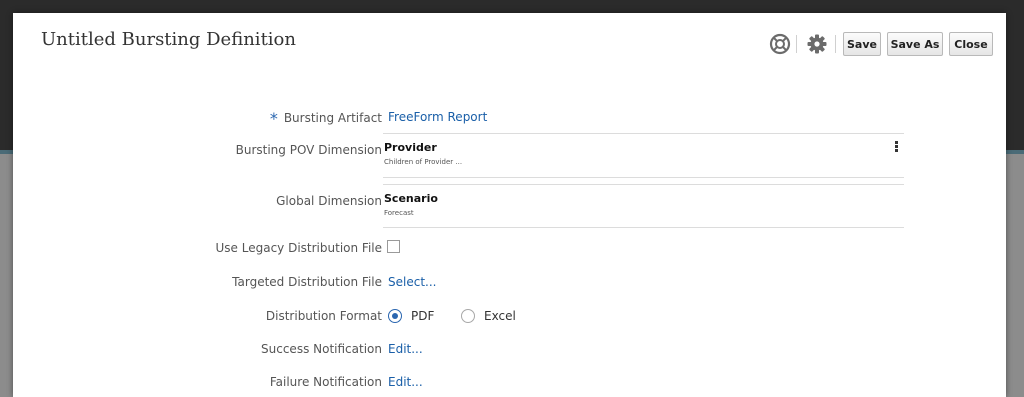 Image resolution: width=1024 pixels, height=397 pixels. Describe the element at coordinates (643, 206) in the screenshot. I see `global-dimension-selector: Scenario Forecast` at that location.